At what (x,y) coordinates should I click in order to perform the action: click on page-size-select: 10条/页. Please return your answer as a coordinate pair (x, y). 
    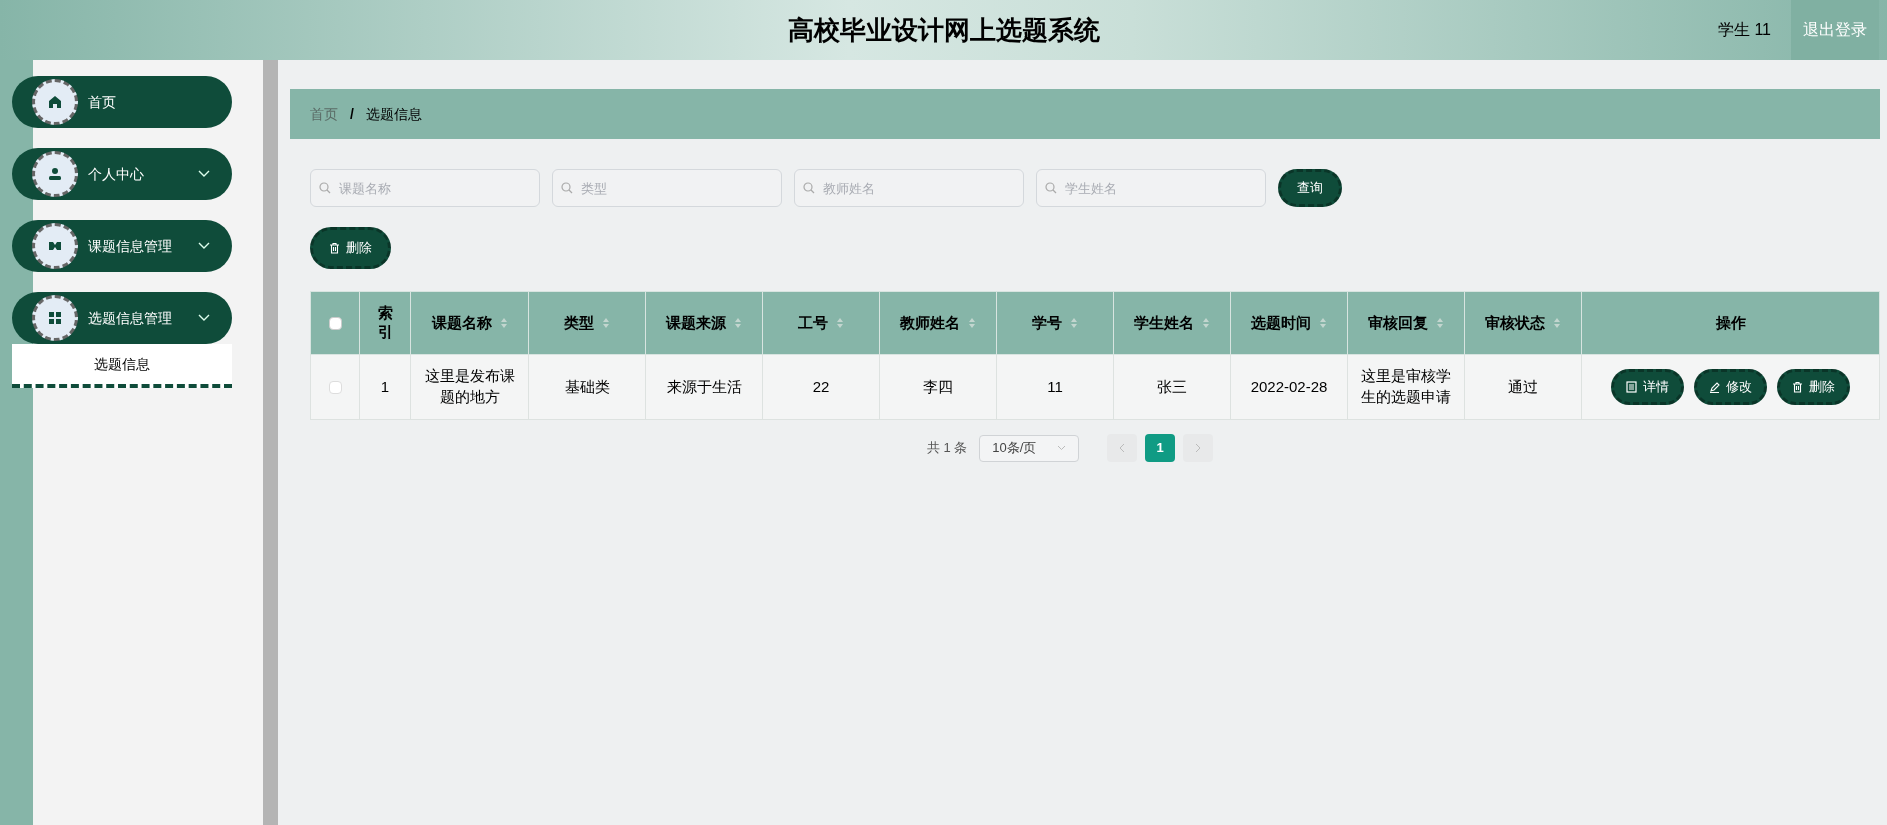
    Looking at the image, I should click on (1029, 448).